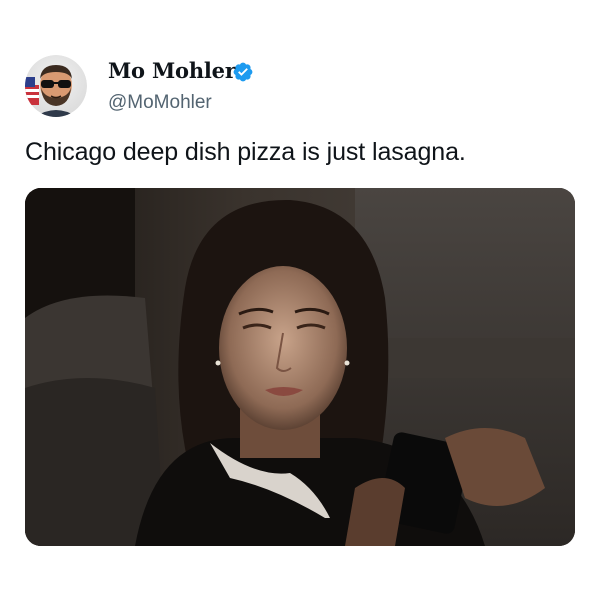 The image size is (599, 599). Describe the element at coordinates (245, 152) in the screenshot. I see `tweet-text: Chicago deep dish pizza is just lasagna.` at that location.